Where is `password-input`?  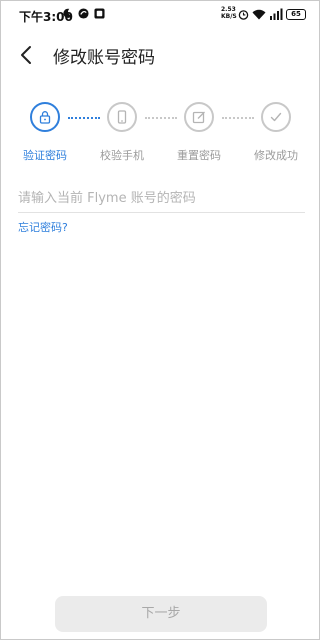 password-input is located at coordinates (161, 199).